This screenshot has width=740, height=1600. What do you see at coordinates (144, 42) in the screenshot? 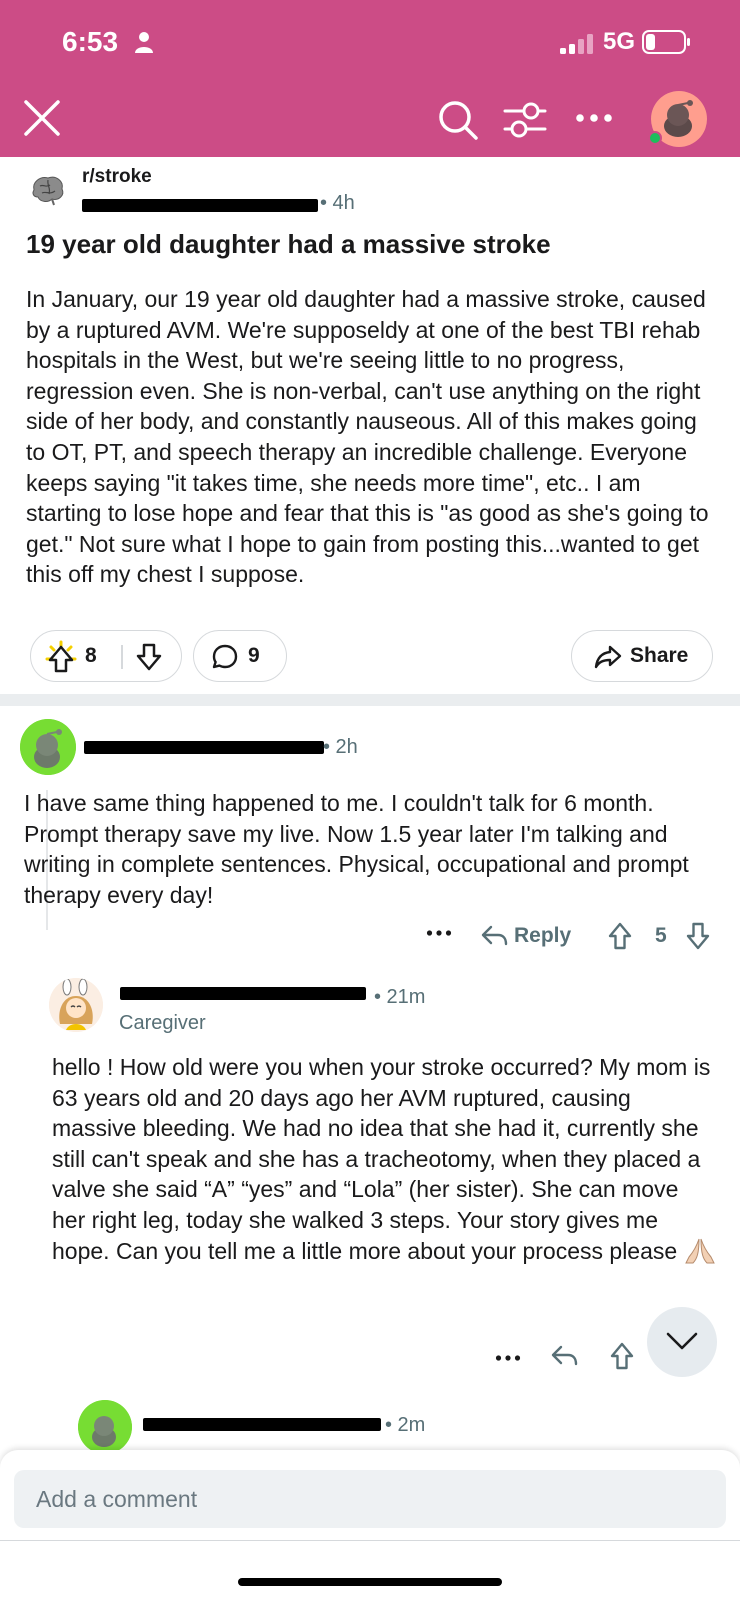
I see `person-icon` at bounding box center [144, 42].